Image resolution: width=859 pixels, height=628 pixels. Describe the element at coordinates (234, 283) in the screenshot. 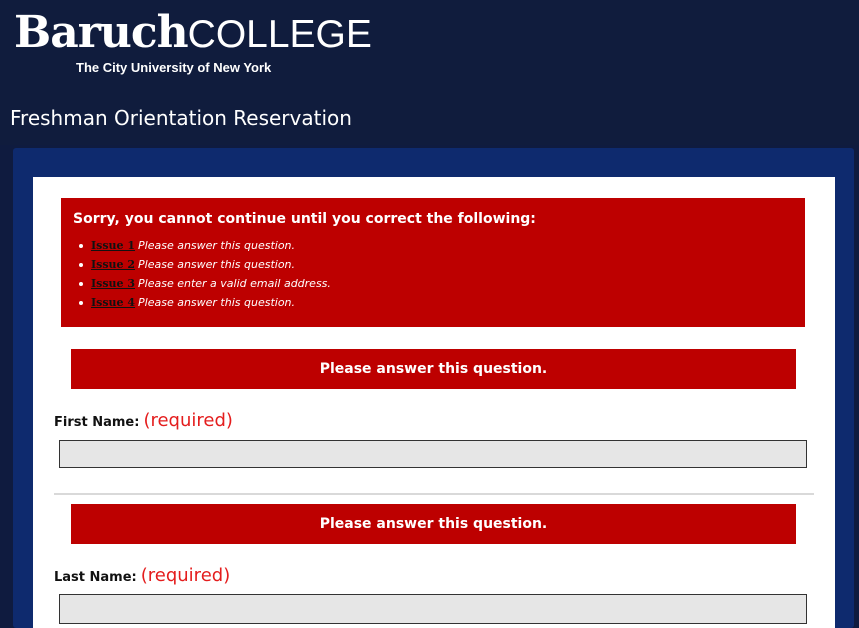

I see `issue-message: Please enter a valid email address.` at that location.